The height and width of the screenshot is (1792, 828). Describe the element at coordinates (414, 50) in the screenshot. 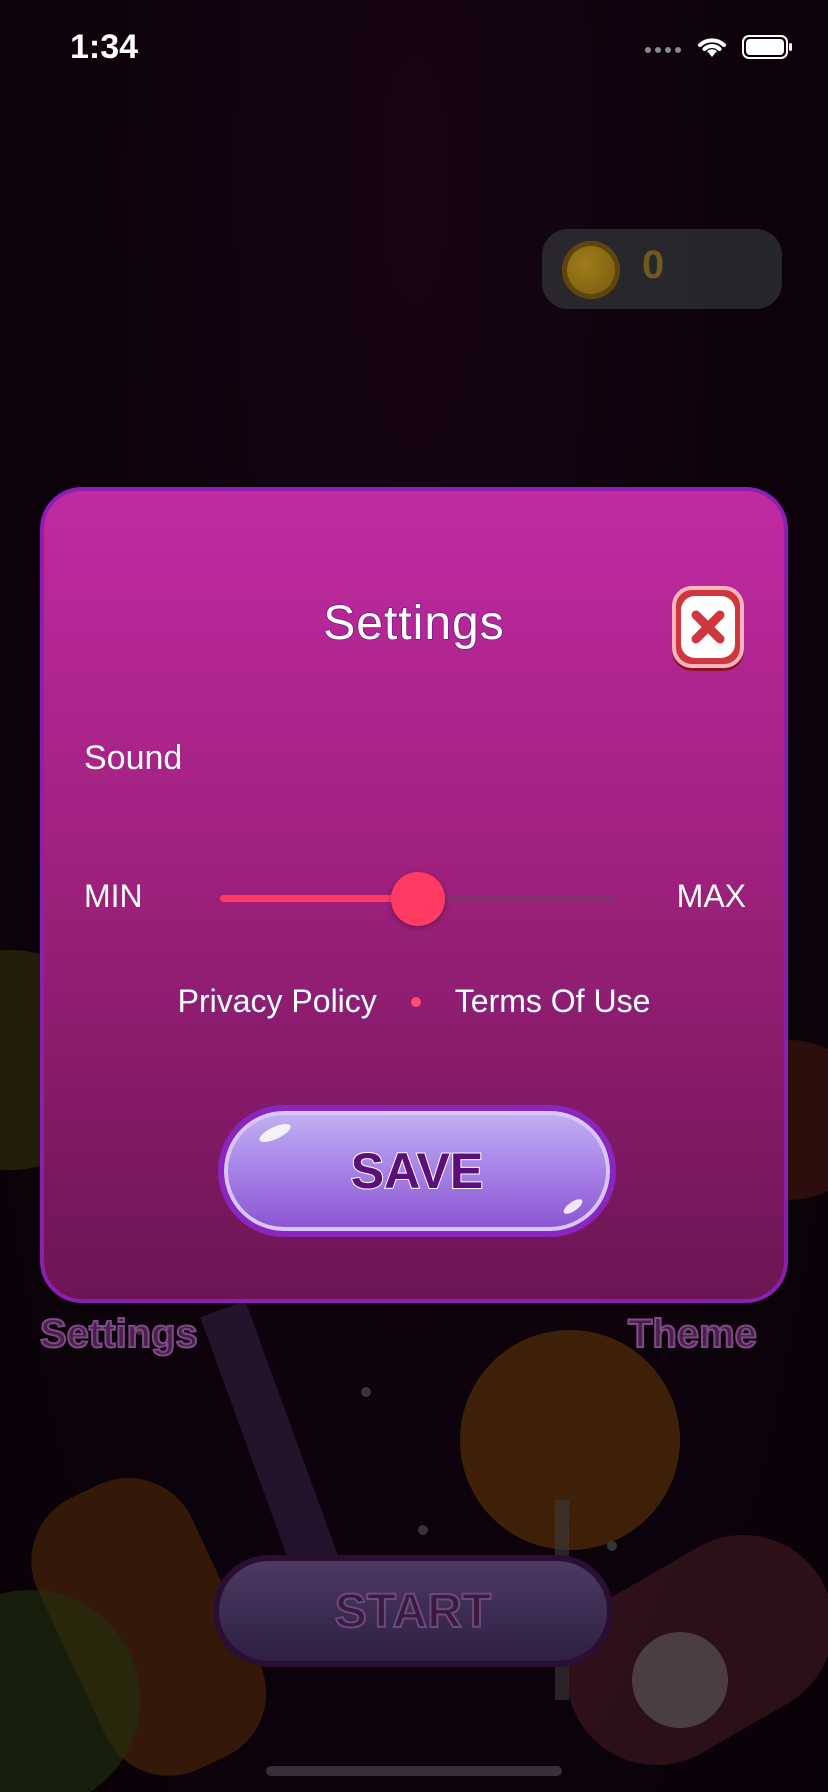

I see `status-bar: 1:34` at that location.